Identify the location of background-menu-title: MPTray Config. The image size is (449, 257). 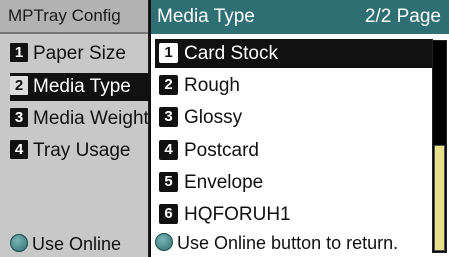
(74, 17).